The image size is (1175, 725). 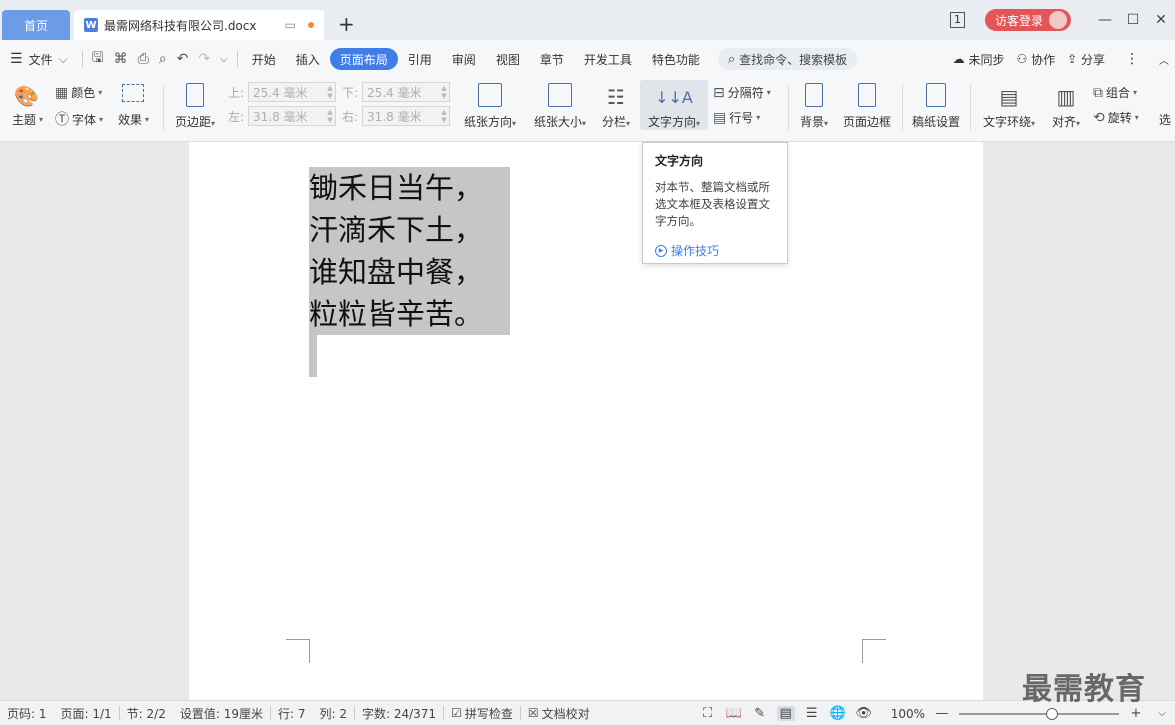 What do you see at coordinates (708, 713) in the screenshot?
I see `fullscreen-icon: ⛶` at bounding box center [708, 713].